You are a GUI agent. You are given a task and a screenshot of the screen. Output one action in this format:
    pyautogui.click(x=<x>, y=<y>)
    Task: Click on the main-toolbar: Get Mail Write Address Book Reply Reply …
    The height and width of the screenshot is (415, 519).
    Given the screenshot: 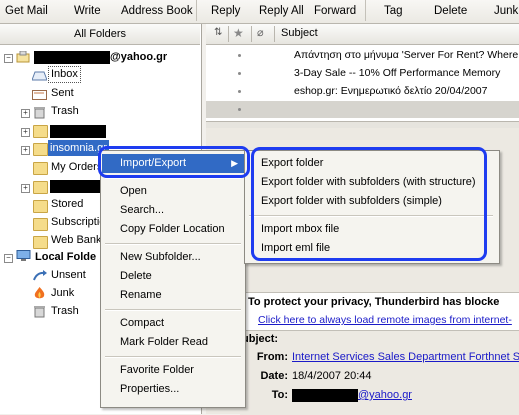 What is the action you would take?
    pyautogui.click(x=259, y=12)
    